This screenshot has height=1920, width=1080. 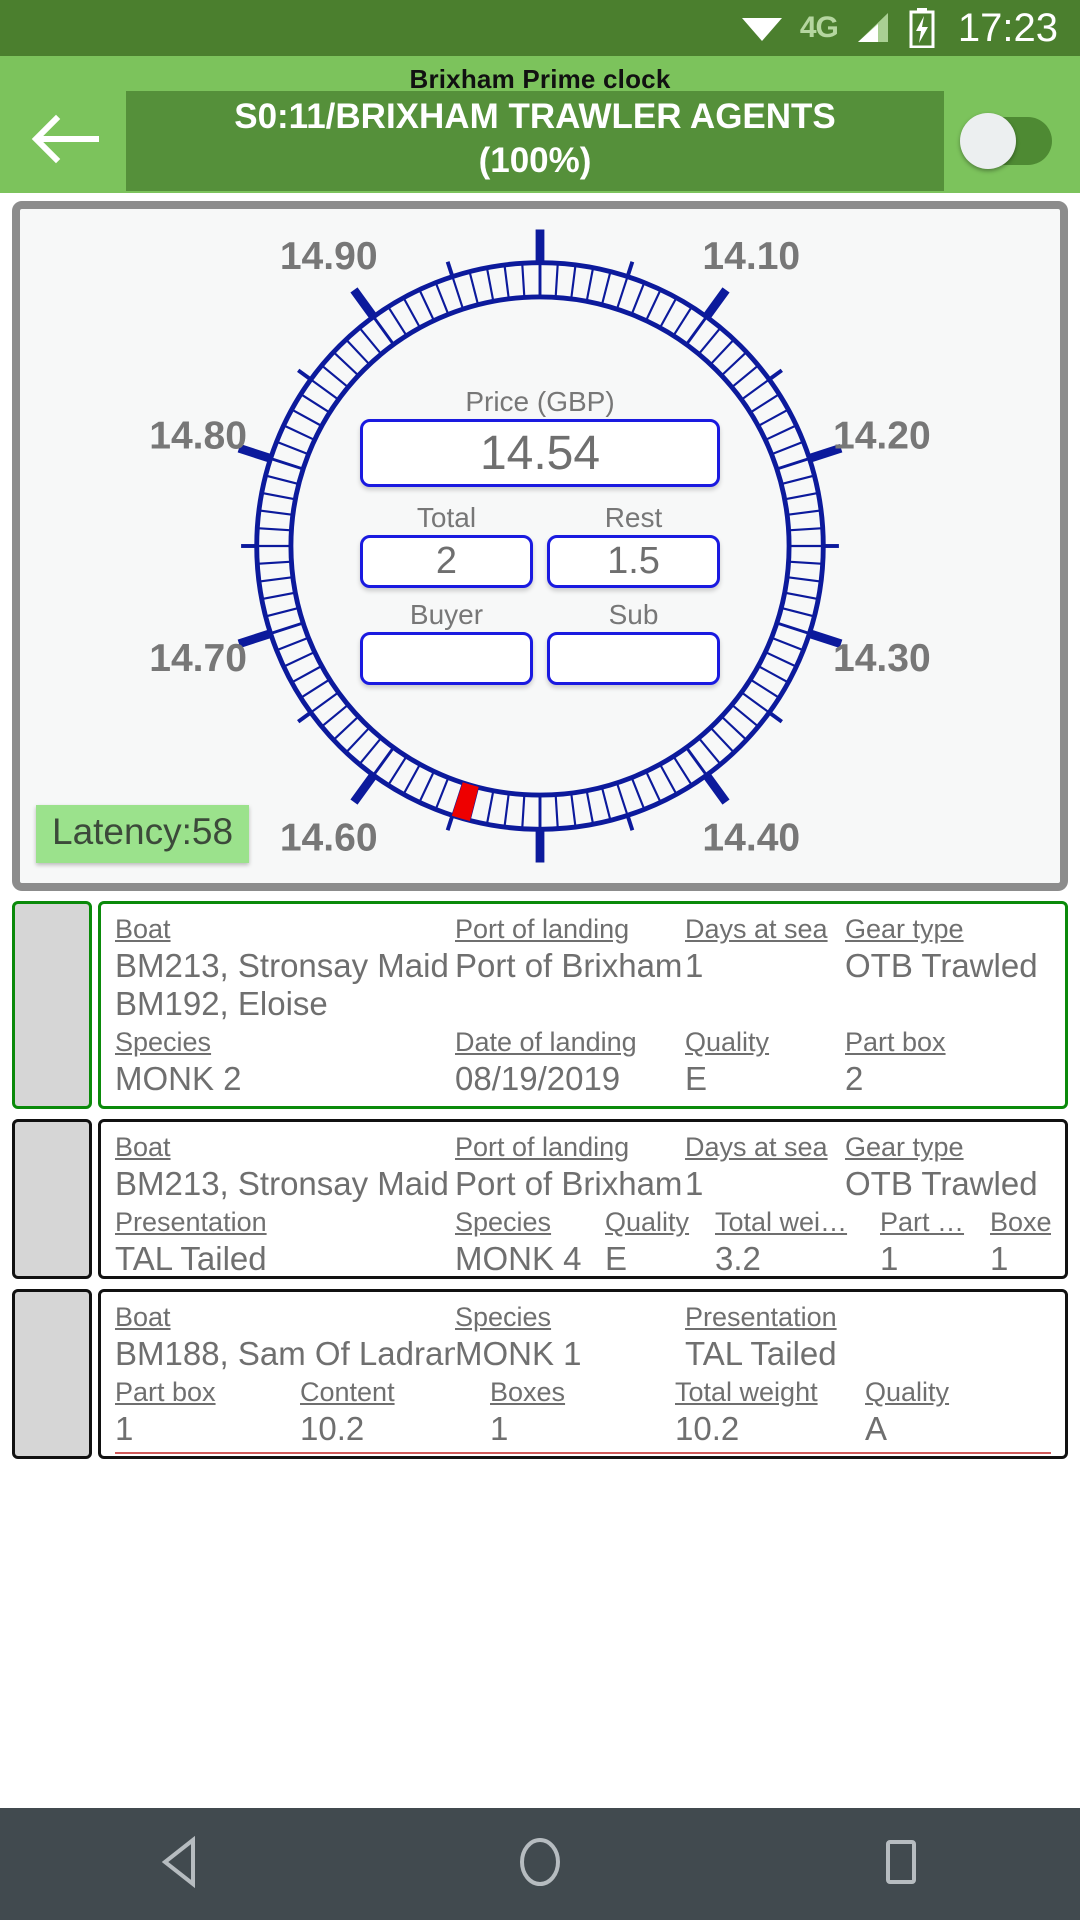 I want to click on cell-value: MONK 4, so click(x=518, y=1258).